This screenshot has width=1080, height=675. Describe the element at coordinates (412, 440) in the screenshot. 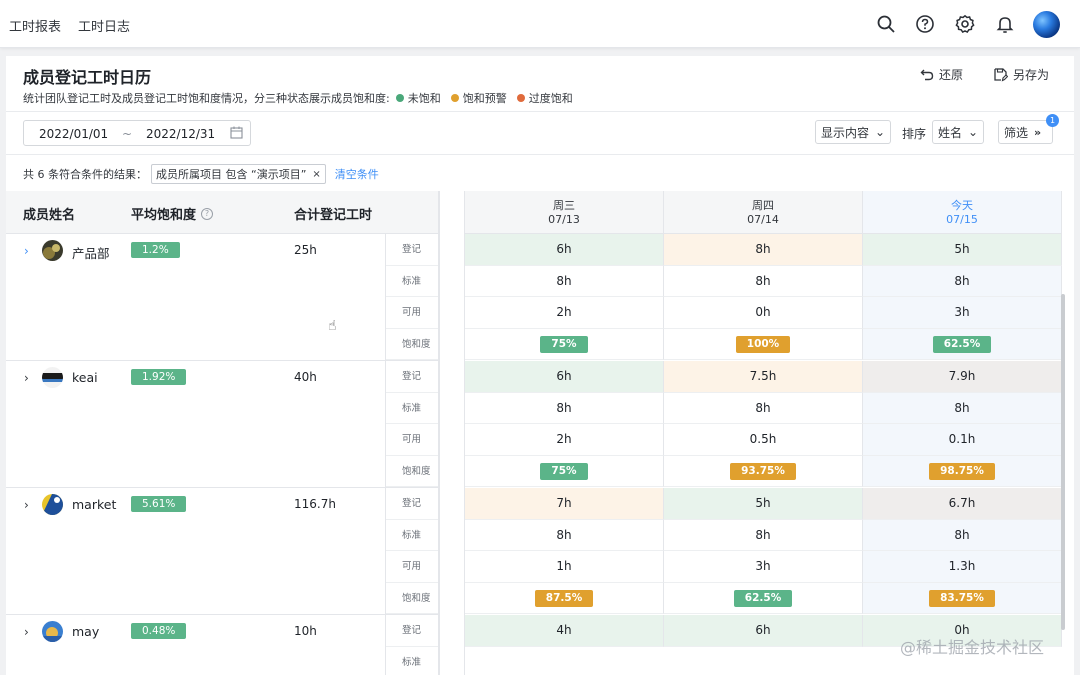

I see `label-available: 可用` at that location.